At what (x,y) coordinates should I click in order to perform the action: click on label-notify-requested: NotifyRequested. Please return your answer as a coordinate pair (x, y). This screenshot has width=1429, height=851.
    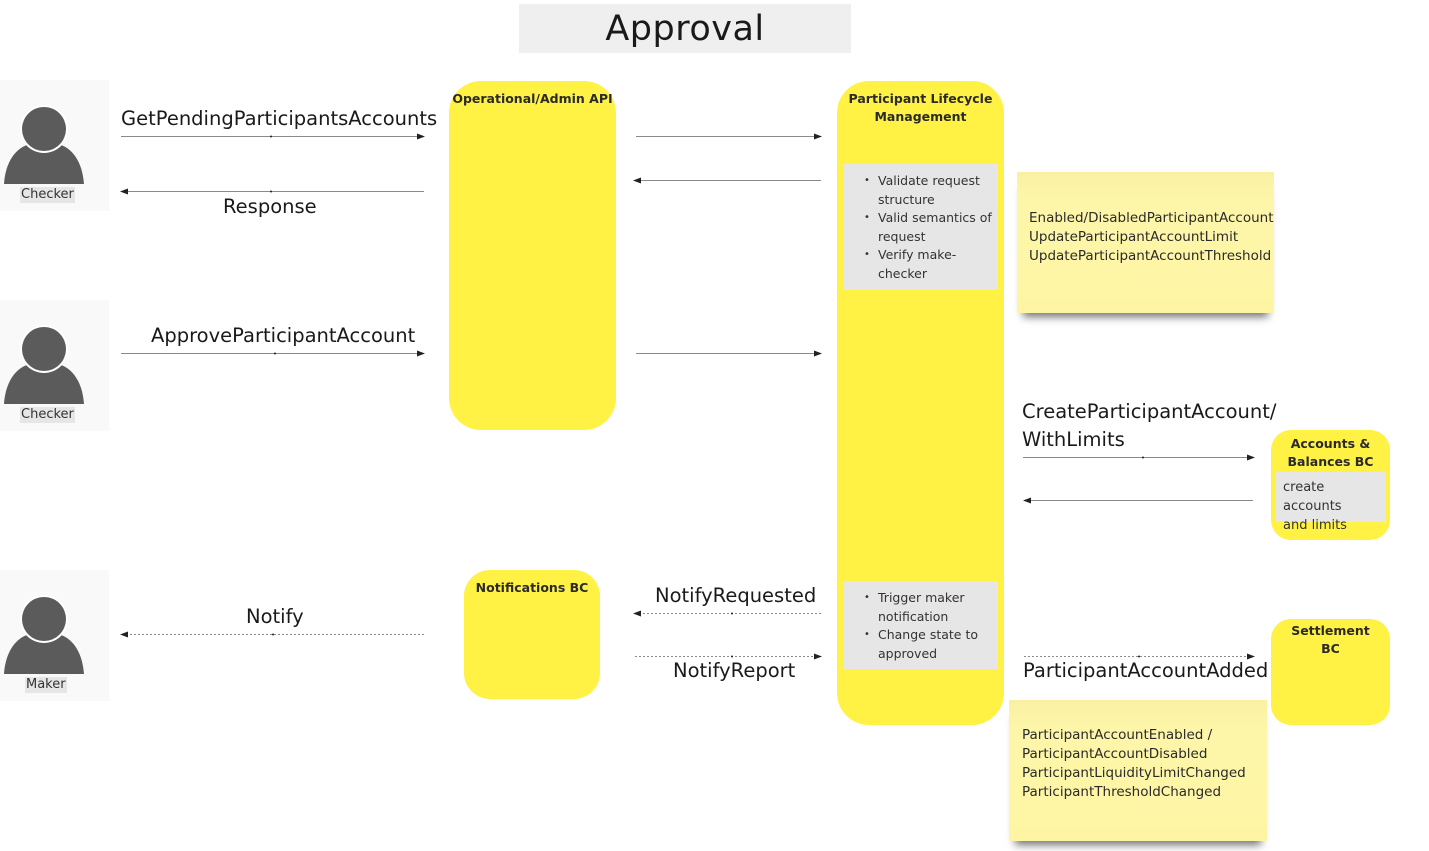
    Looking at the image, I should click on (736, 595).